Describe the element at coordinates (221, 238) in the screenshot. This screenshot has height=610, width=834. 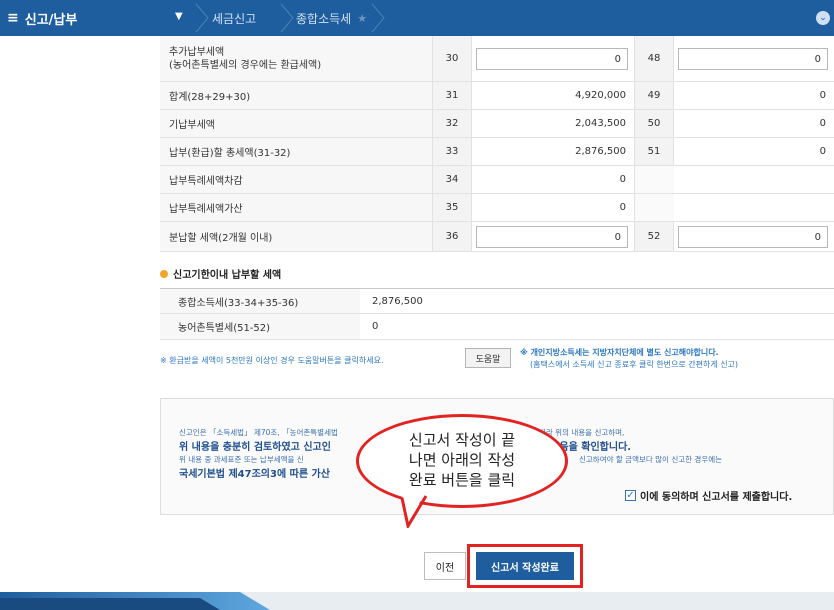
I see `row-label: 분납할 세액(2개월 이내)` at that location.